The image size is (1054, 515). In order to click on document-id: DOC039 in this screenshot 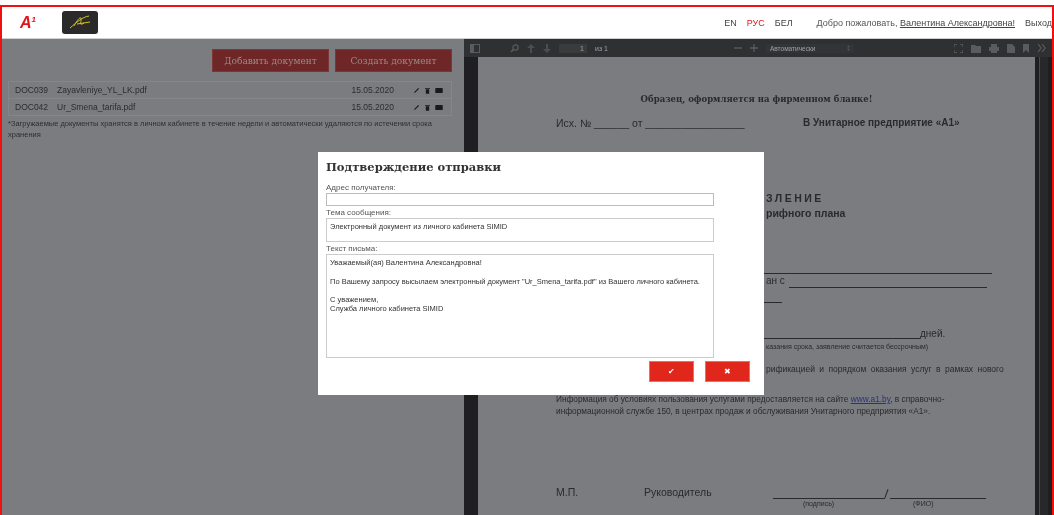, I will do `click(32, 90)`.